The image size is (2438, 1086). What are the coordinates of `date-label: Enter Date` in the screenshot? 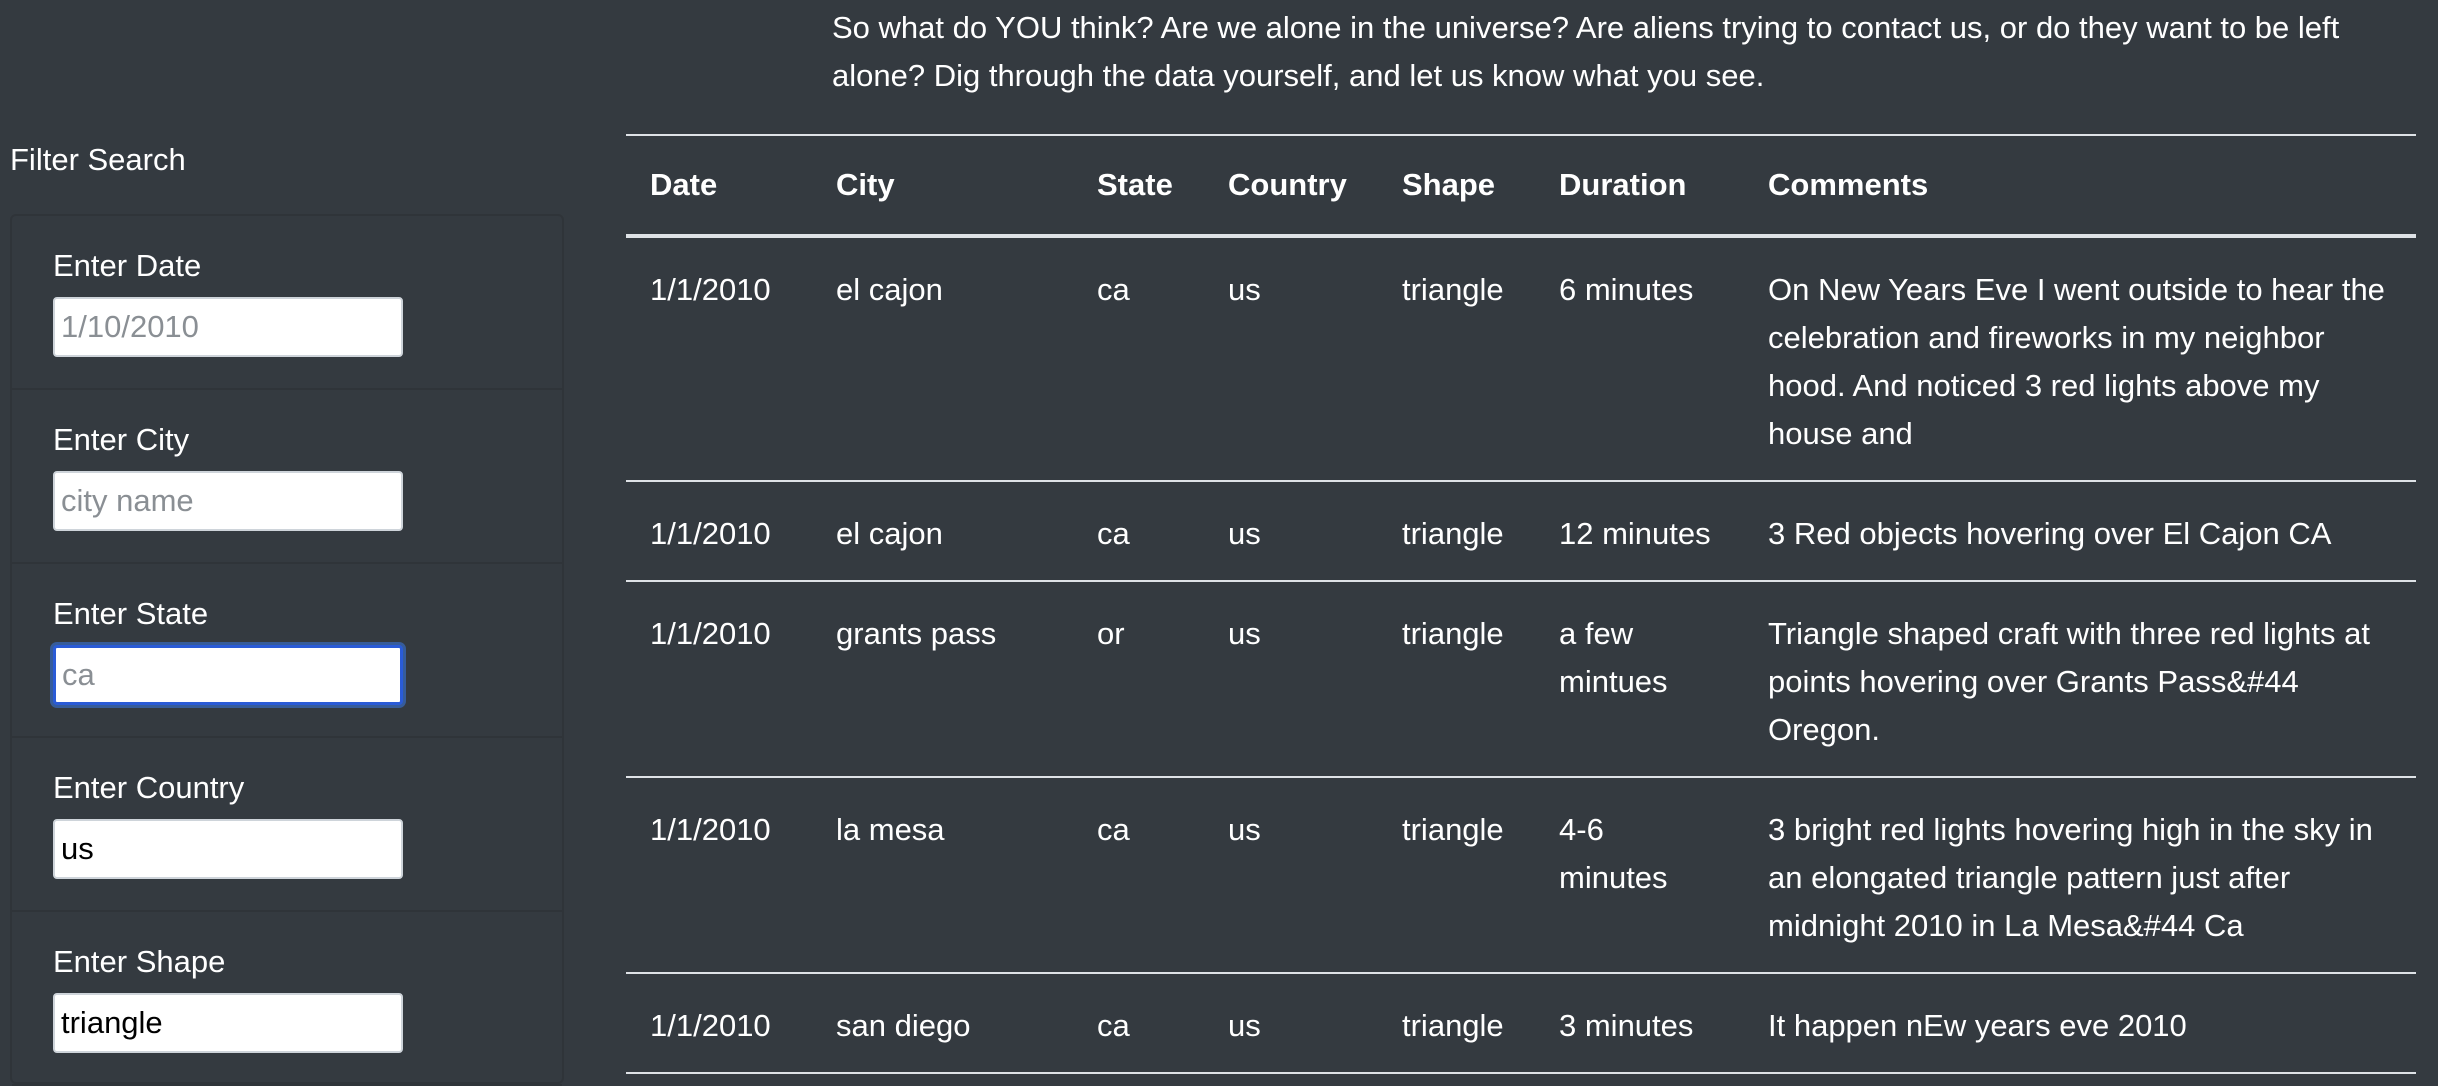 It's located at (127, 265).